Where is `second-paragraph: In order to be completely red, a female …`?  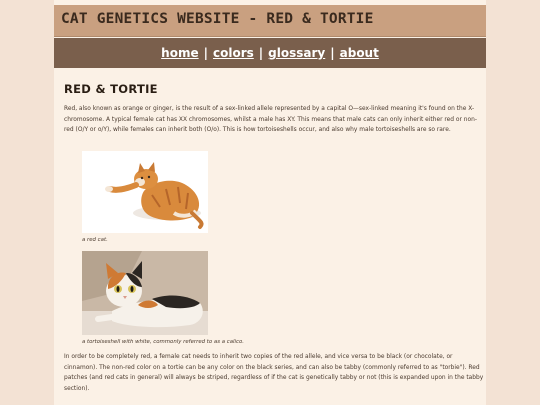
second-paragraph: In order to be completely red, a female … is located at coordinates (274, 373).